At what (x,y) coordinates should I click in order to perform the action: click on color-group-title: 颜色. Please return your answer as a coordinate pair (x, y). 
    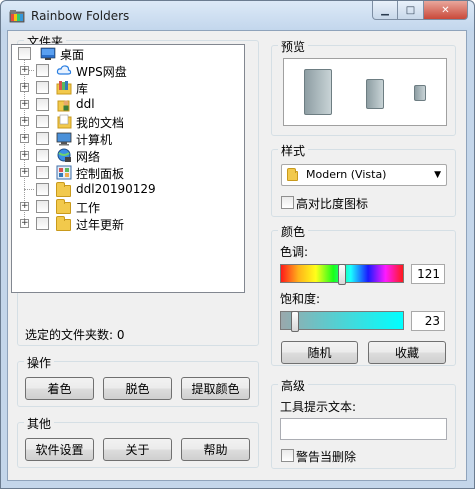
    Looking at the image, I should click on (293, 231).